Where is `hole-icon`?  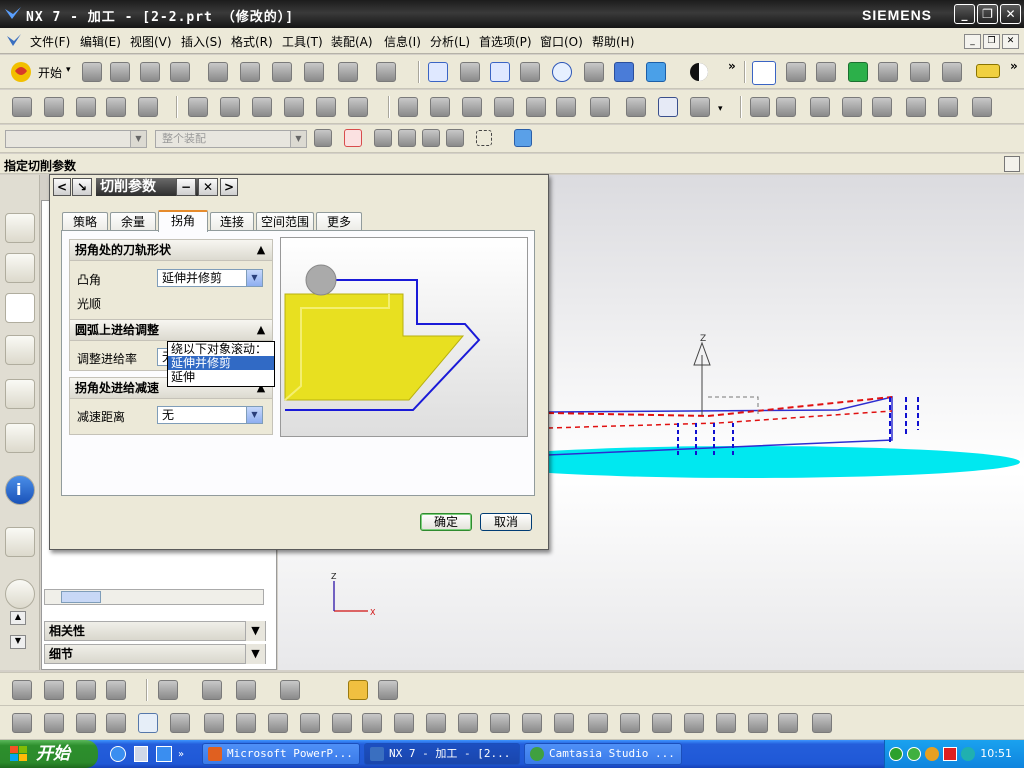 hole-icon is located at coordinates (116, 723).